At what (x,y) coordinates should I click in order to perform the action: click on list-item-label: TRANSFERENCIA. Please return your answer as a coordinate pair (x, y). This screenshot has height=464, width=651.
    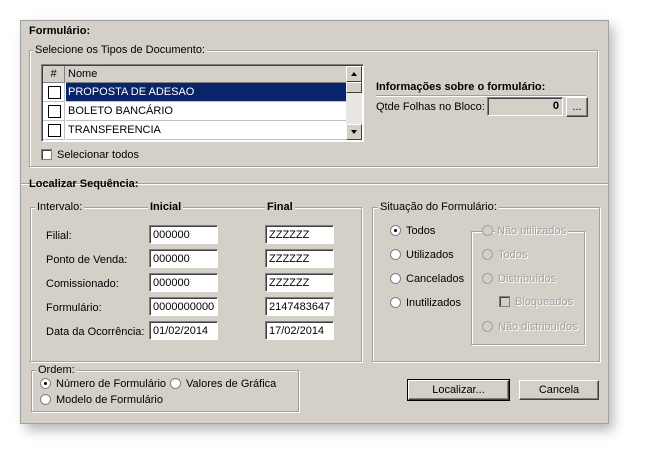
    Looking at the image, I should click on (206, 130).